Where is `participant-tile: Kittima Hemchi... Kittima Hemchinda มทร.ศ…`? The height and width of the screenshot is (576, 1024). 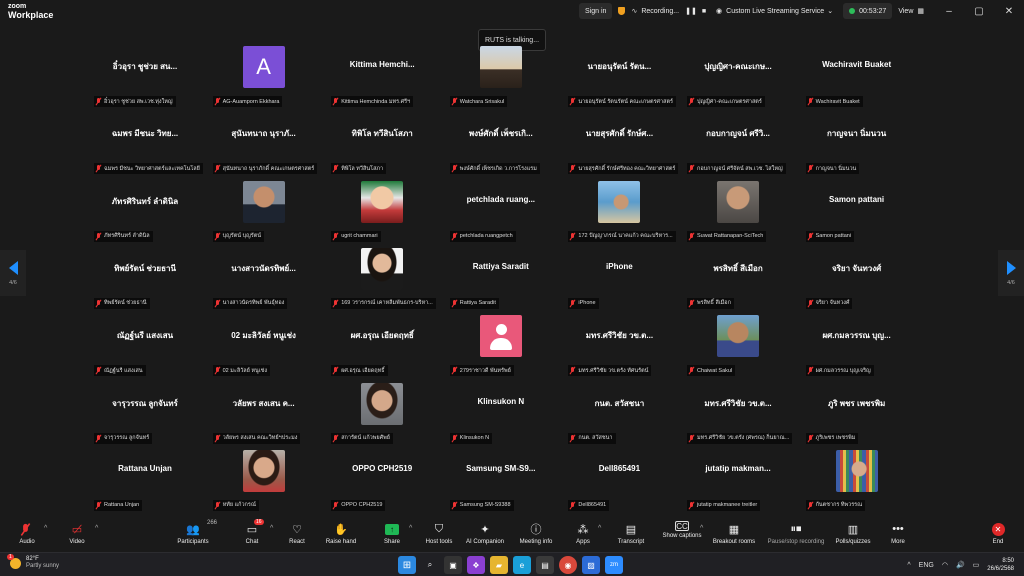
participant-tile: Kittima Hemchi... Kittima Hemchinda มทร.ศ… is located at coordinates (382, 80).